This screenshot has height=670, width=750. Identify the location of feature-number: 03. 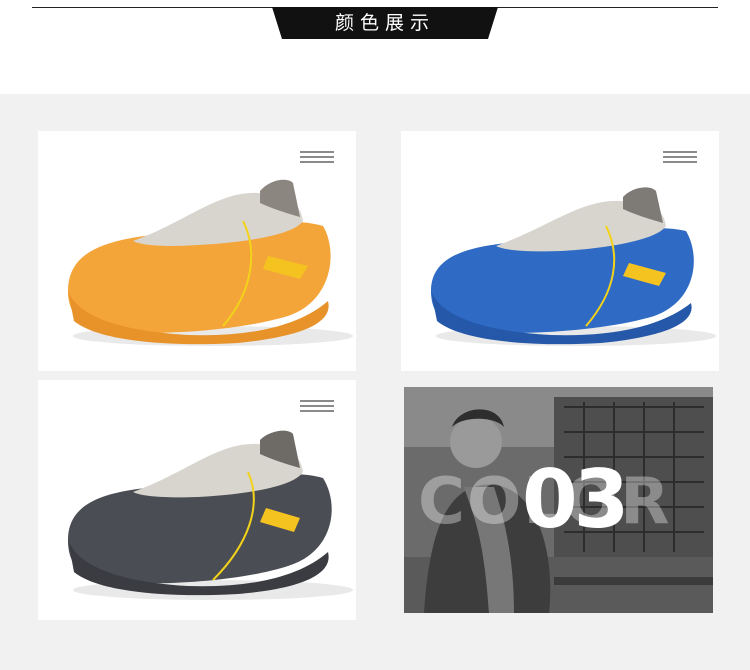
(575, 499).